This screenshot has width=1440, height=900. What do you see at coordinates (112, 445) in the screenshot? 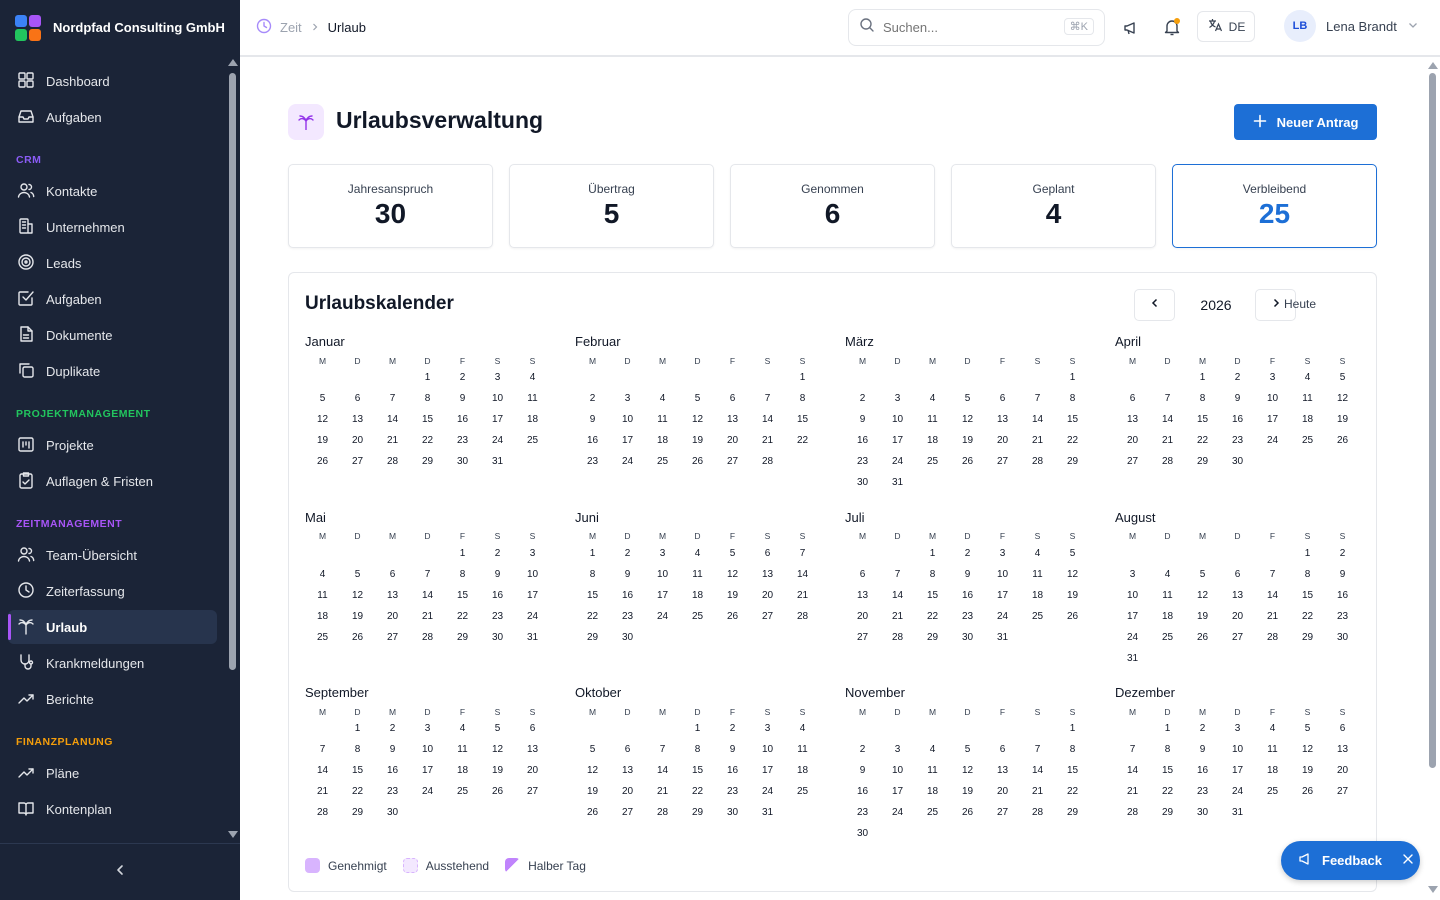
I see `sidebar-item-projekte: Projekte` at bounding box center [112, 445].